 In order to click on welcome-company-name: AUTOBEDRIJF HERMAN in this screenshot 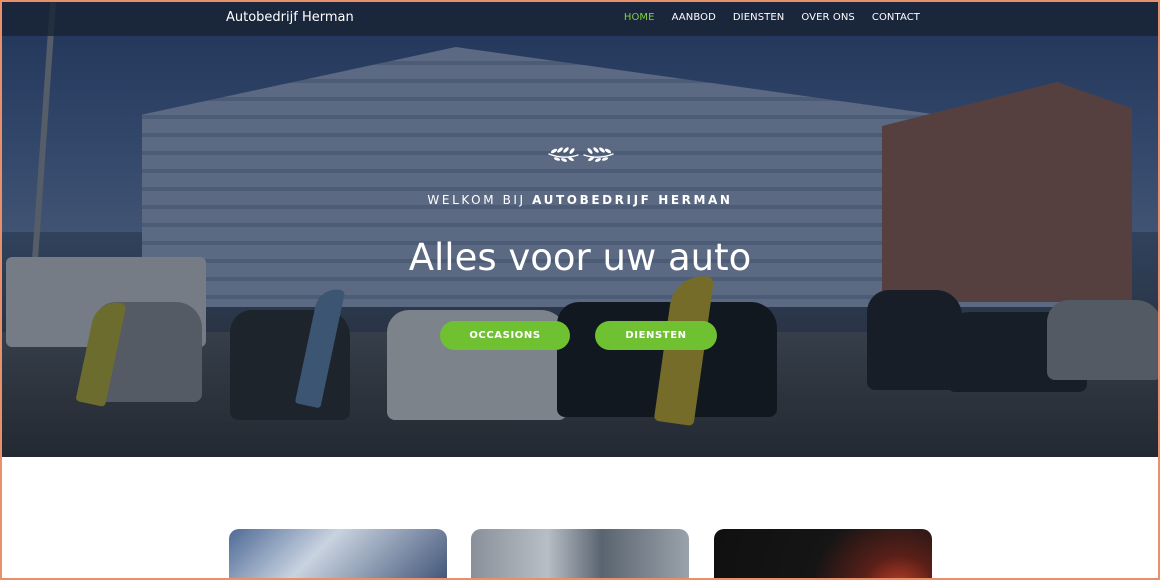, I will do `click(632, 200)`.